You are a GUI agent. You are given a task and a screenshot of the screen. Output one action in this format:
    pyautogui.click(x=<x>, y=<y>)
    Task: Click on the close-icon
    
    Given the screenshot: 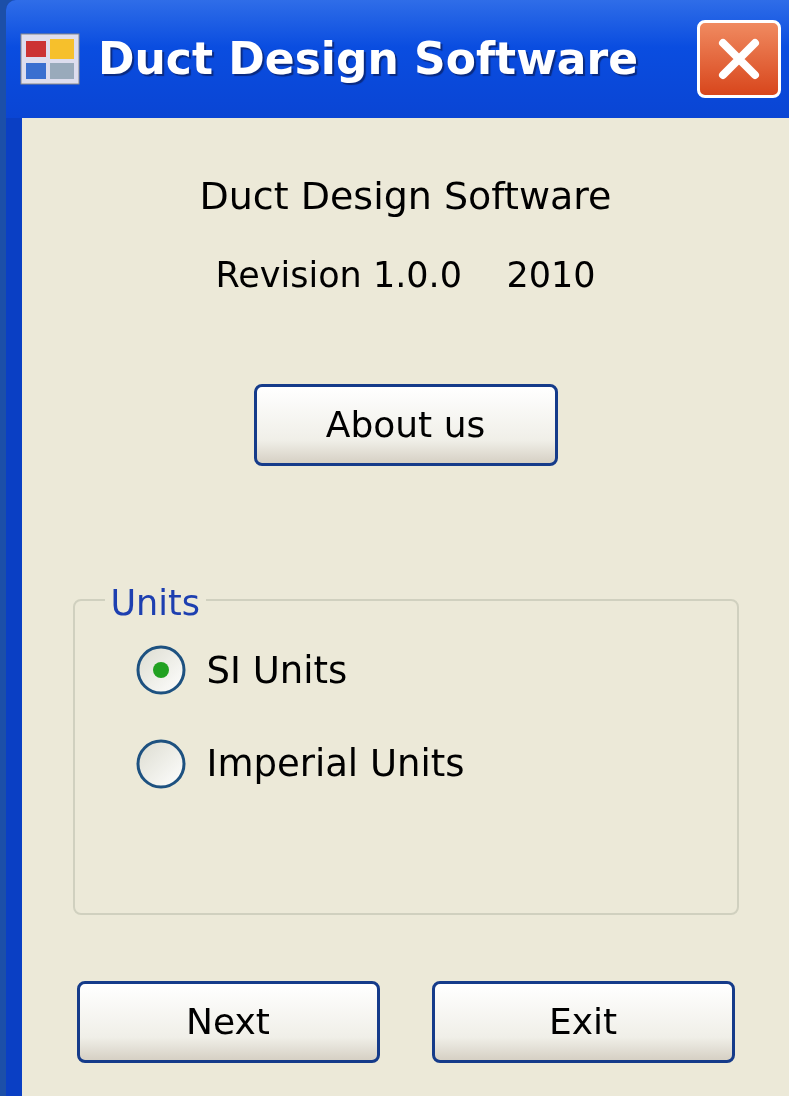 What is the action you would take?
    pyautogui.click(x=739, y=59)
    